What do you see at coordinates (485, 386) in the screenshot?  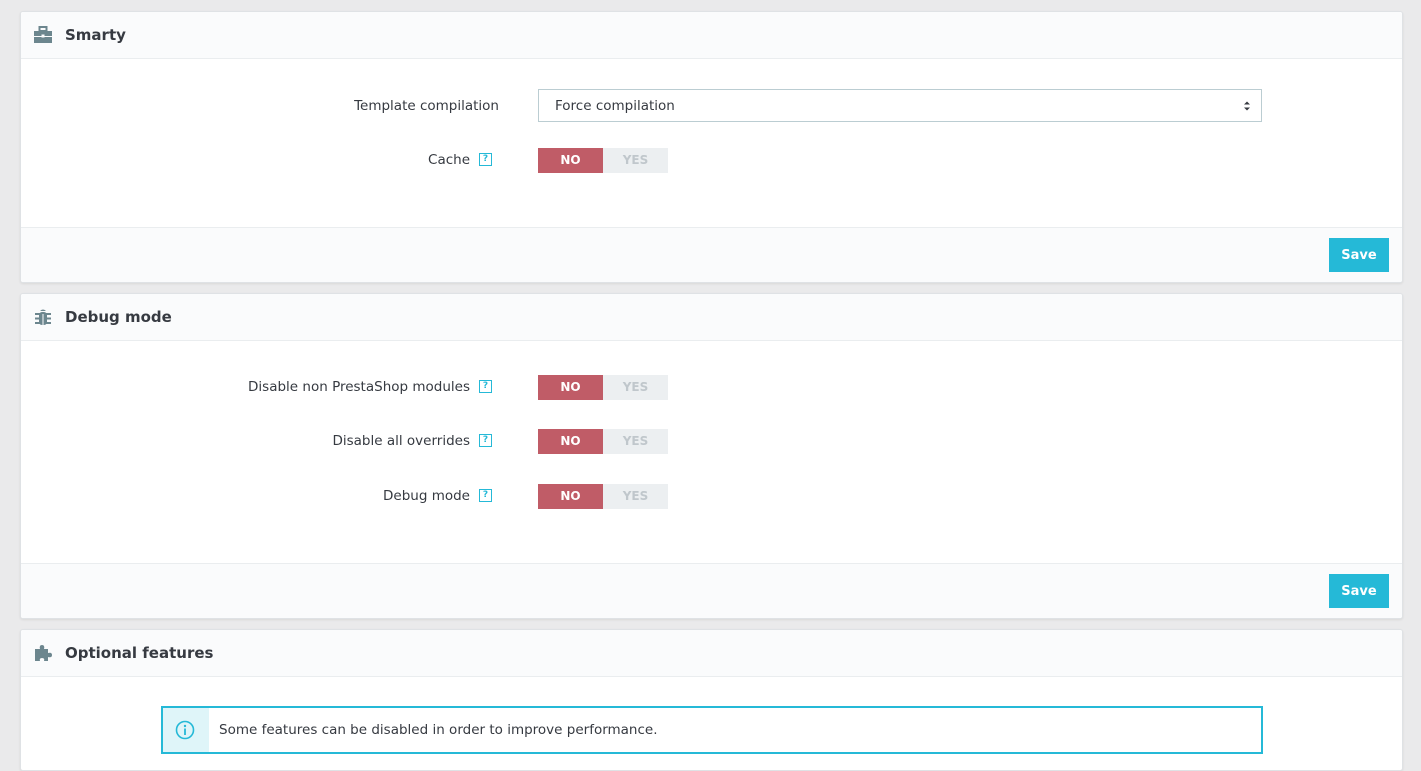 I see `disable-modules-help-icon: ?` at bounding box center [485, 386].